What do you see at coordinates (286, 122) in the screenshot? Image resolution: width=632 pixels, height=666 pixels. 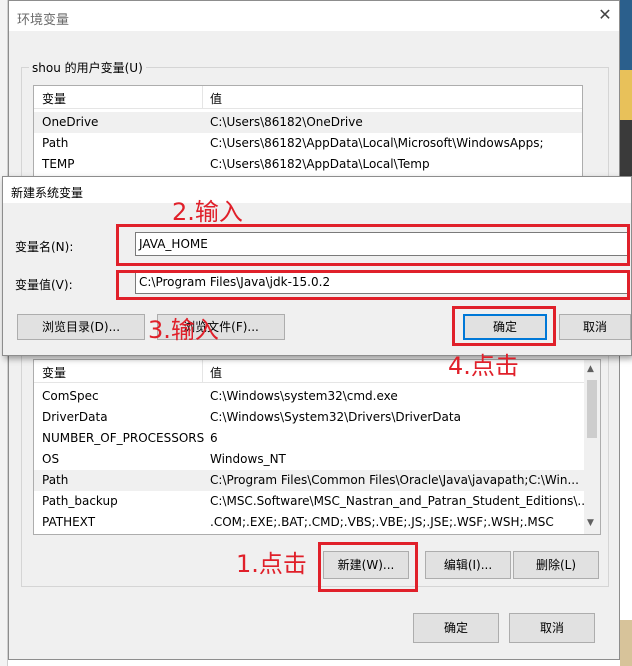 I see `row-value: C:\Users\86182\OneDrive` at bounding box center [286, 122].